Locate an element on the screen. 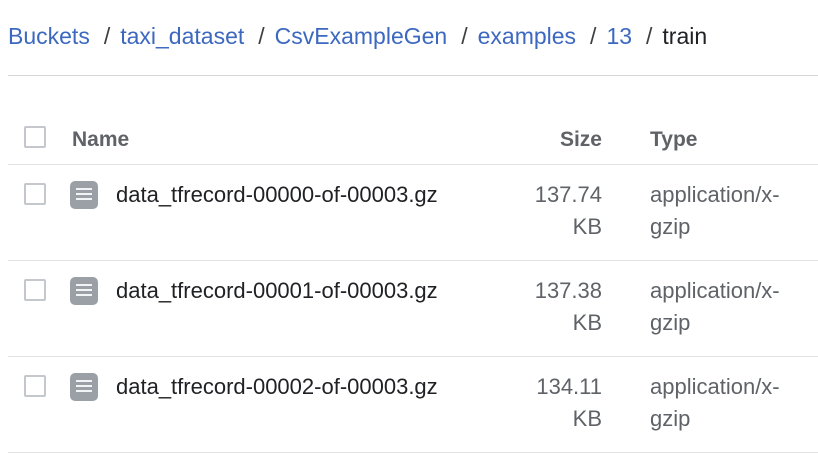  table-header-row: Name Size Type is located at coordinates (413, 140).